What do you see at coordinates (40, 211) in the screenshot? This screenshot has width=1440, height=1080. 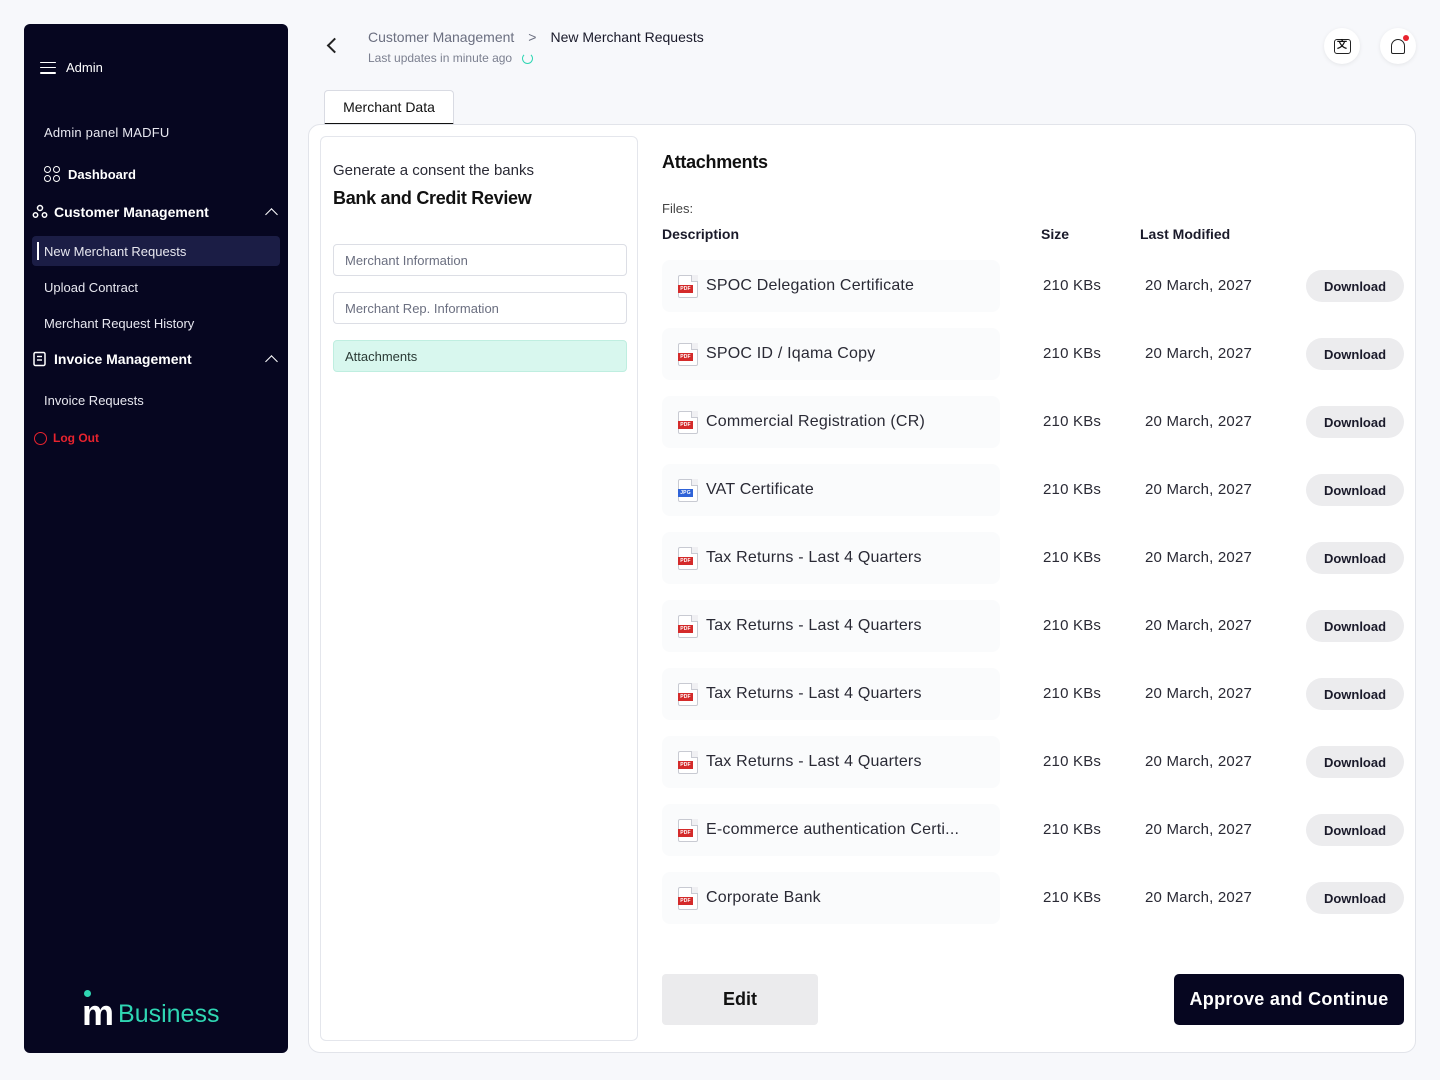 I see `users-icon` at bounding box center [40, 211].